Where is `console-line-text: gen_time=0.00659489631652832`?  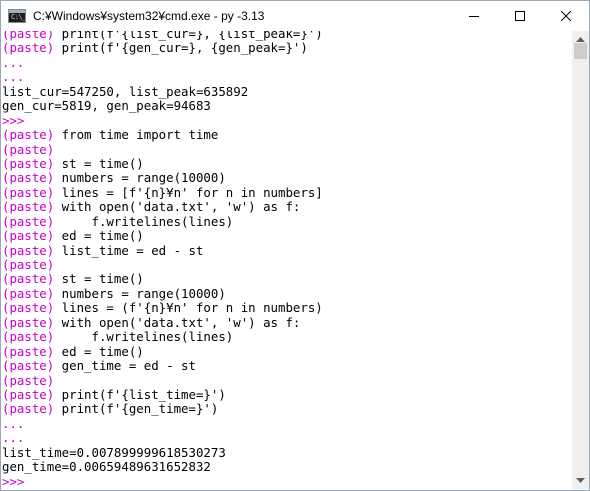
console-line-text: gen_time=0.00659489631652832 is located at coordinates (106, 467).